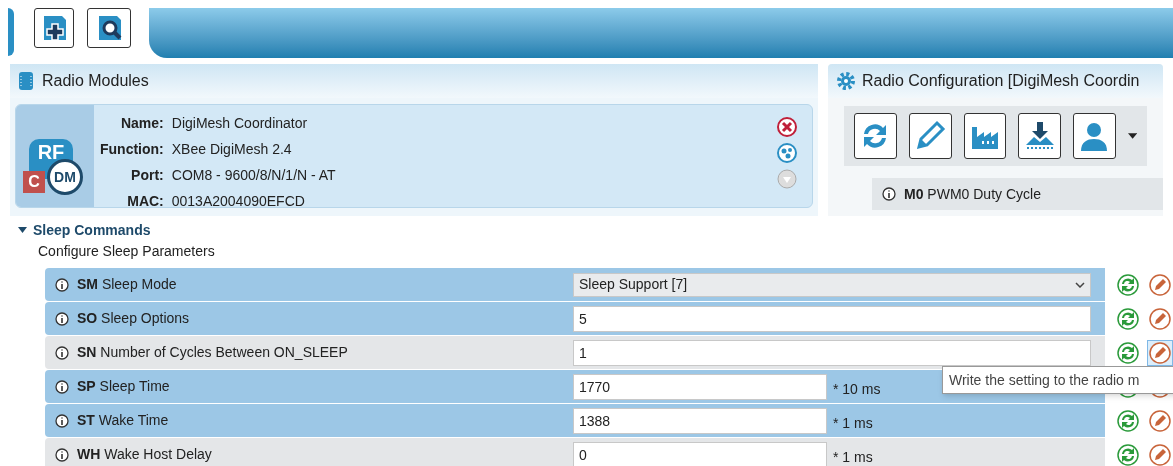 This screenshot has height=466, width=1173. I want to click on input-field: 0, so click(700, 453).